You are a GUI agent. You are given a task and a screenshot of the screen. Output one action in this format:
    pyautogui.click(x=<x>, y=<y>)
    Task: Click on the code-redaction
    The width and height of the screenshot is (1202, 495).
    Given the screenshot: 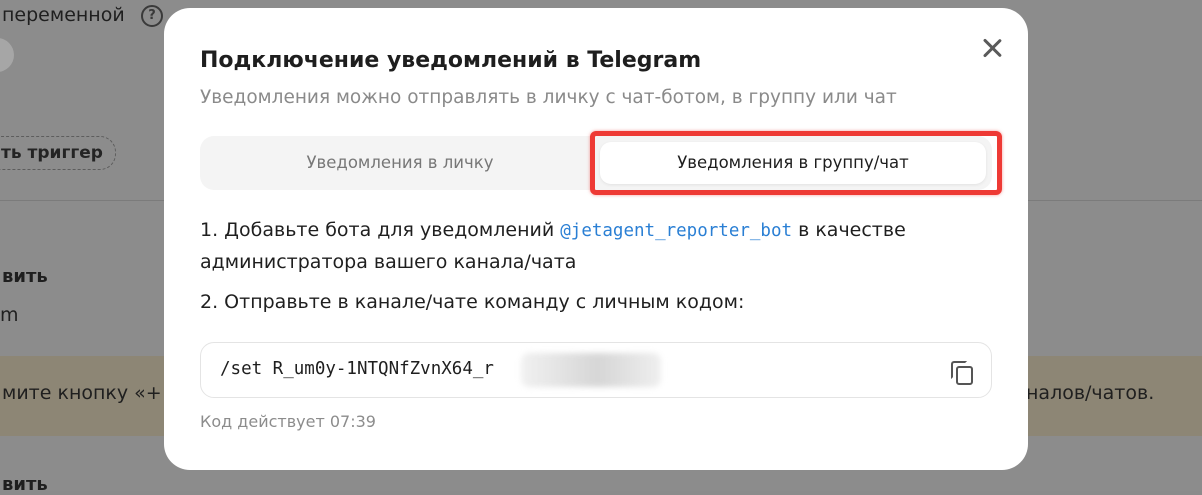 What is the action you would take?
    pyautogui.click(x=591, y=370)
    